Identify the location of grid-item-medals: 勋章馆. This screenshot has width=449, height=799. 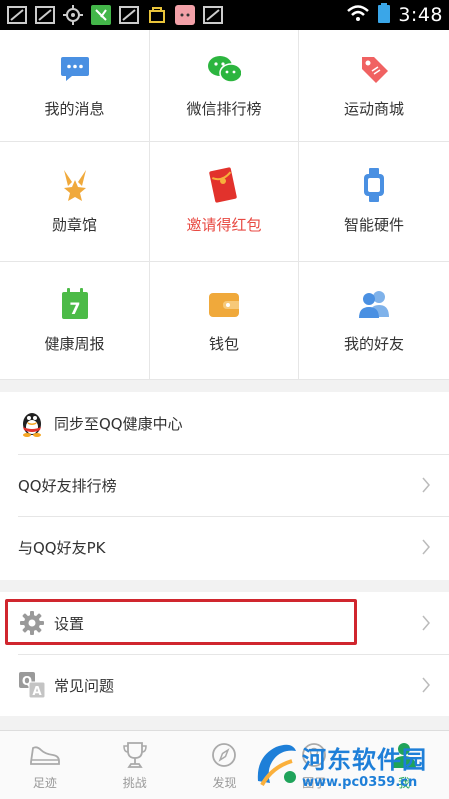
(75, 202).